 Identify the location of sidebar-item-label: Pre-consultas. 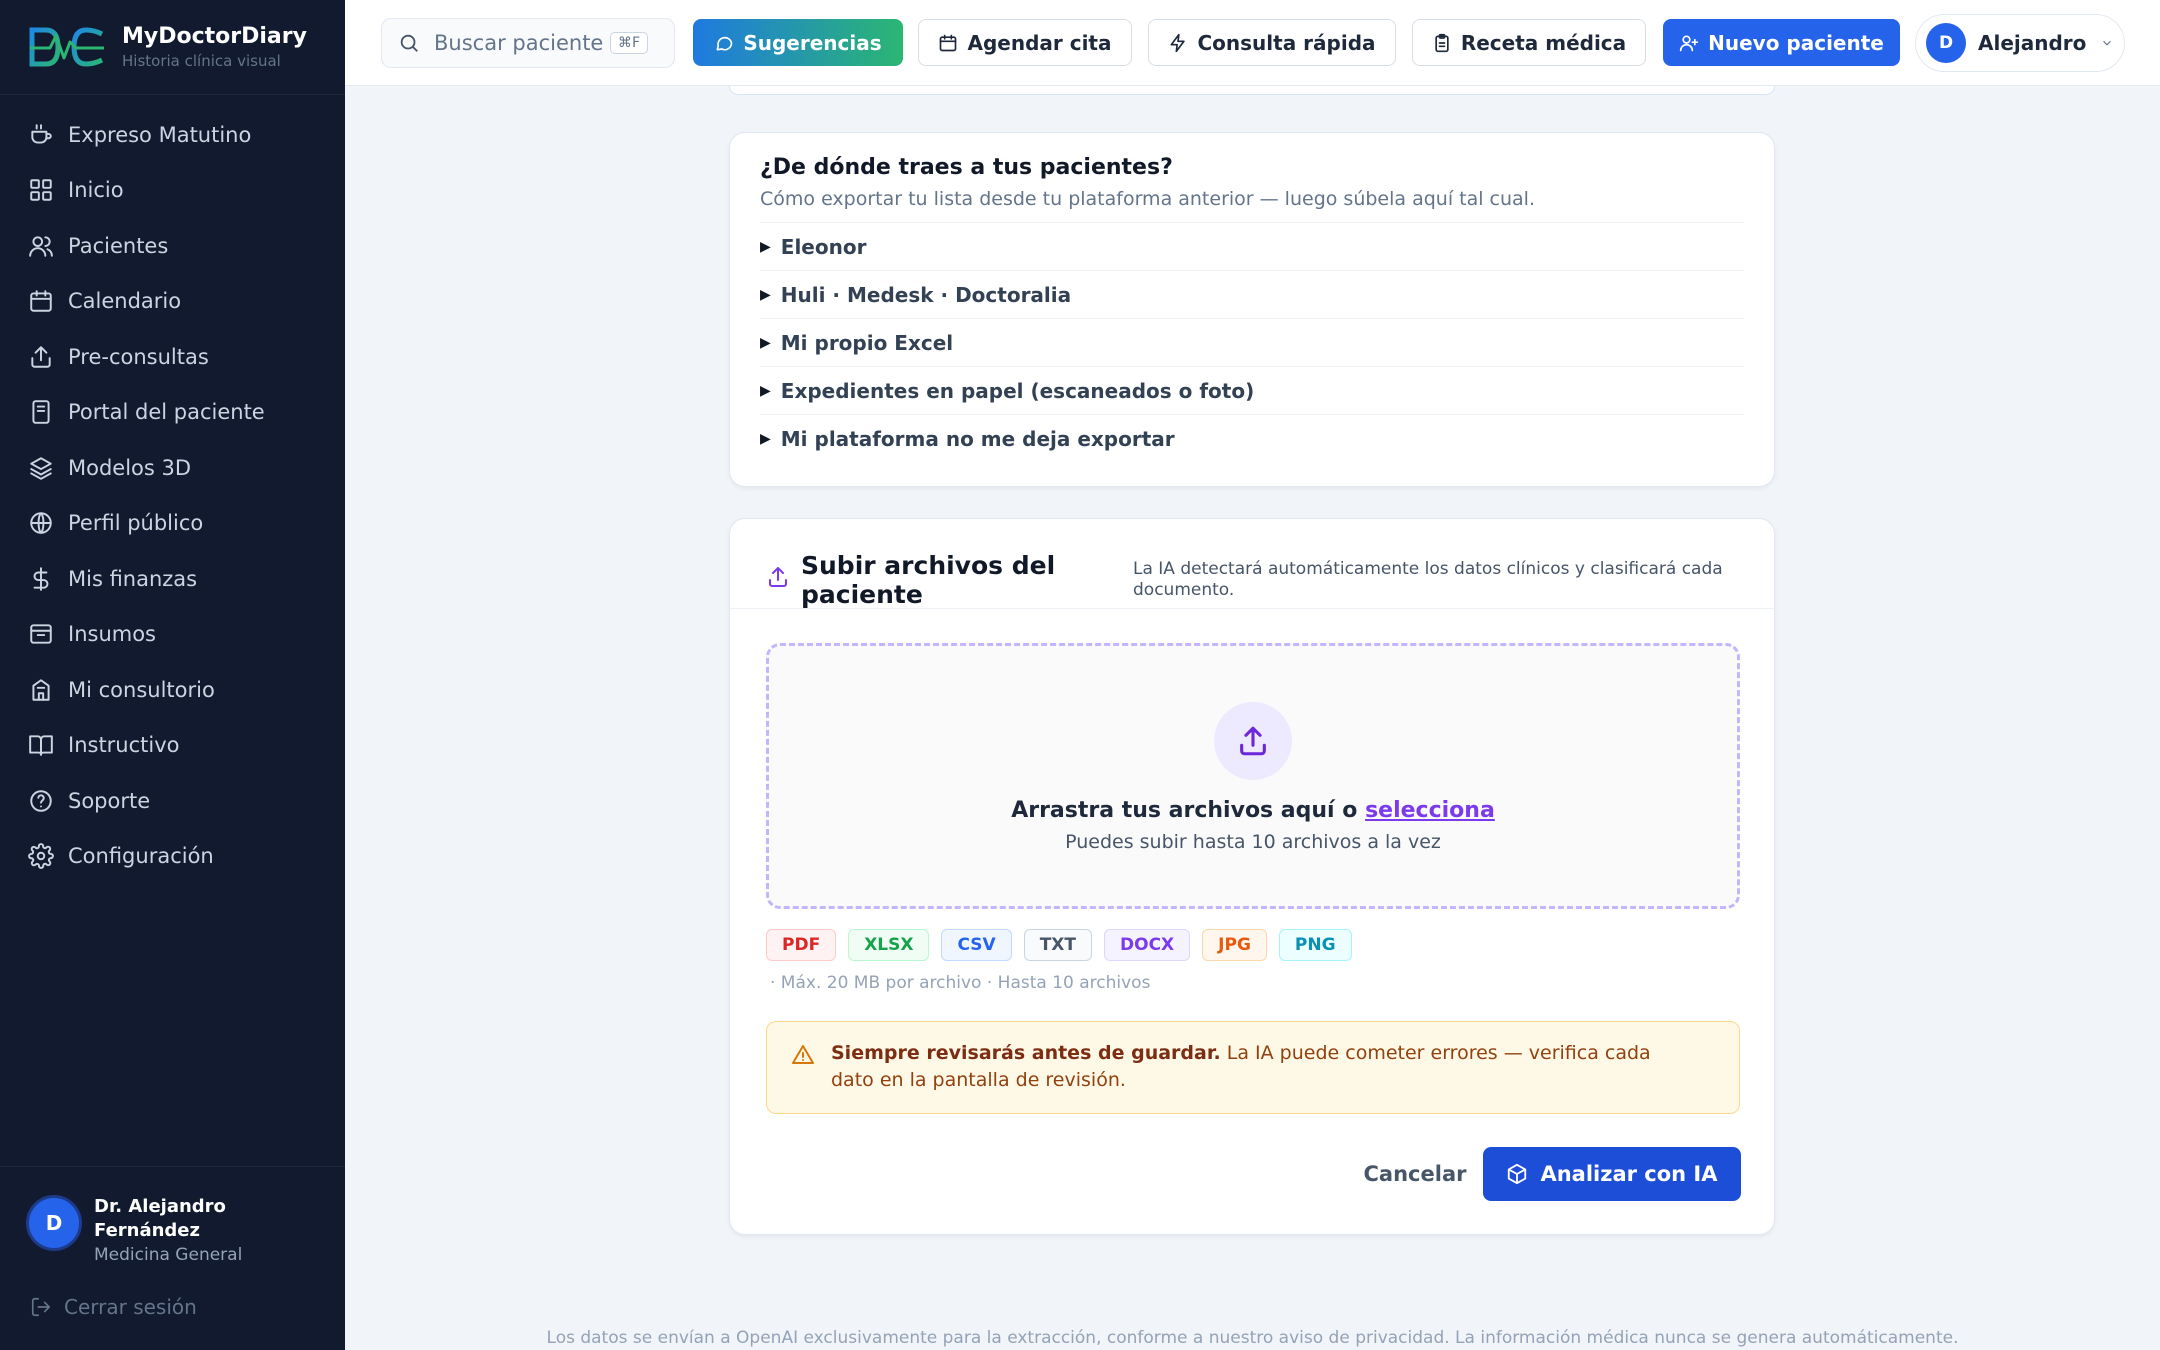
(138, 356).